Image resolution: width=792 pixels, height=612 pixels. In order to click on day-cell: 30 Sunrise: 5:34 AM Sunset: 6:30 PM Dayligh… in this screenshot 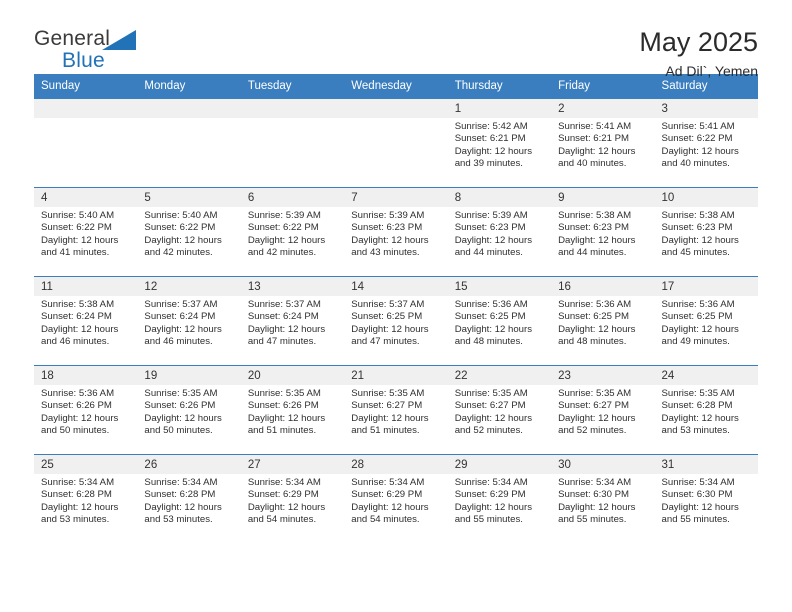, I will do `click(603, 499)`.